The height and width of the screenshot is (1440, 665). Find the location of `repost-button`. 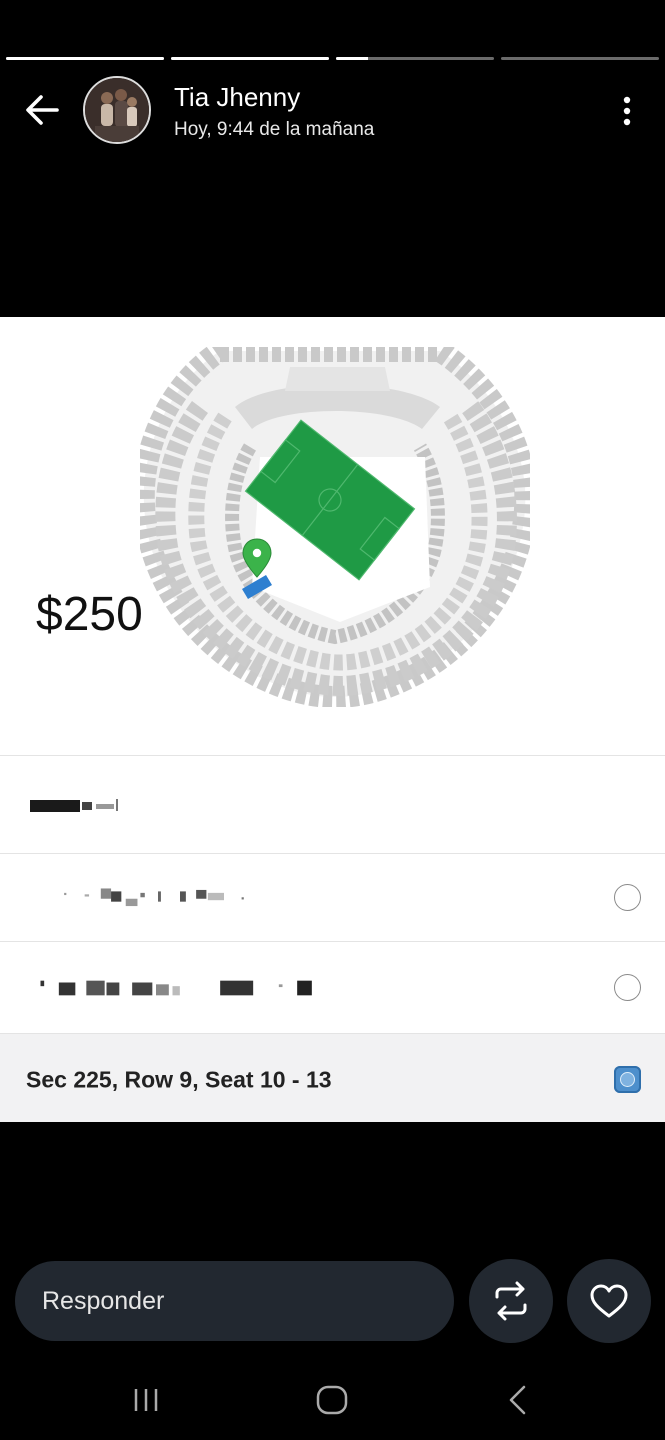

repost-button is located at coordinates (511, 1301).